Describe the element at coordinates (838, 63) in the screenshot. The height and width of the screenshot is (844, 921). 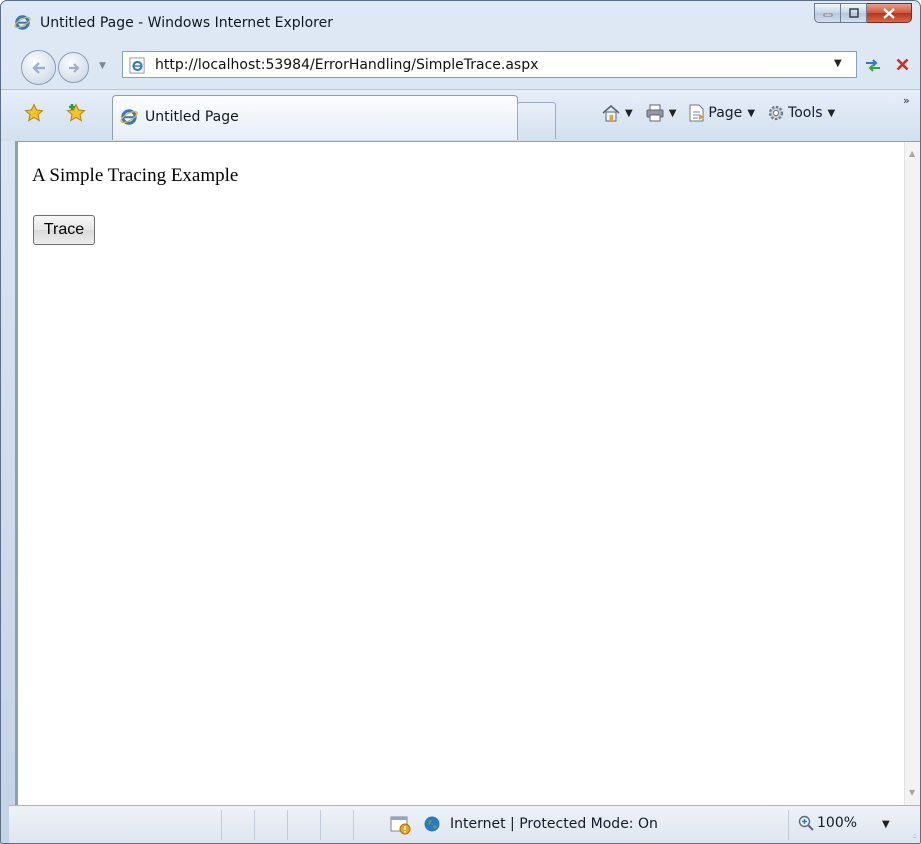
I see `address-dropdown-icon: ▼` at that location.